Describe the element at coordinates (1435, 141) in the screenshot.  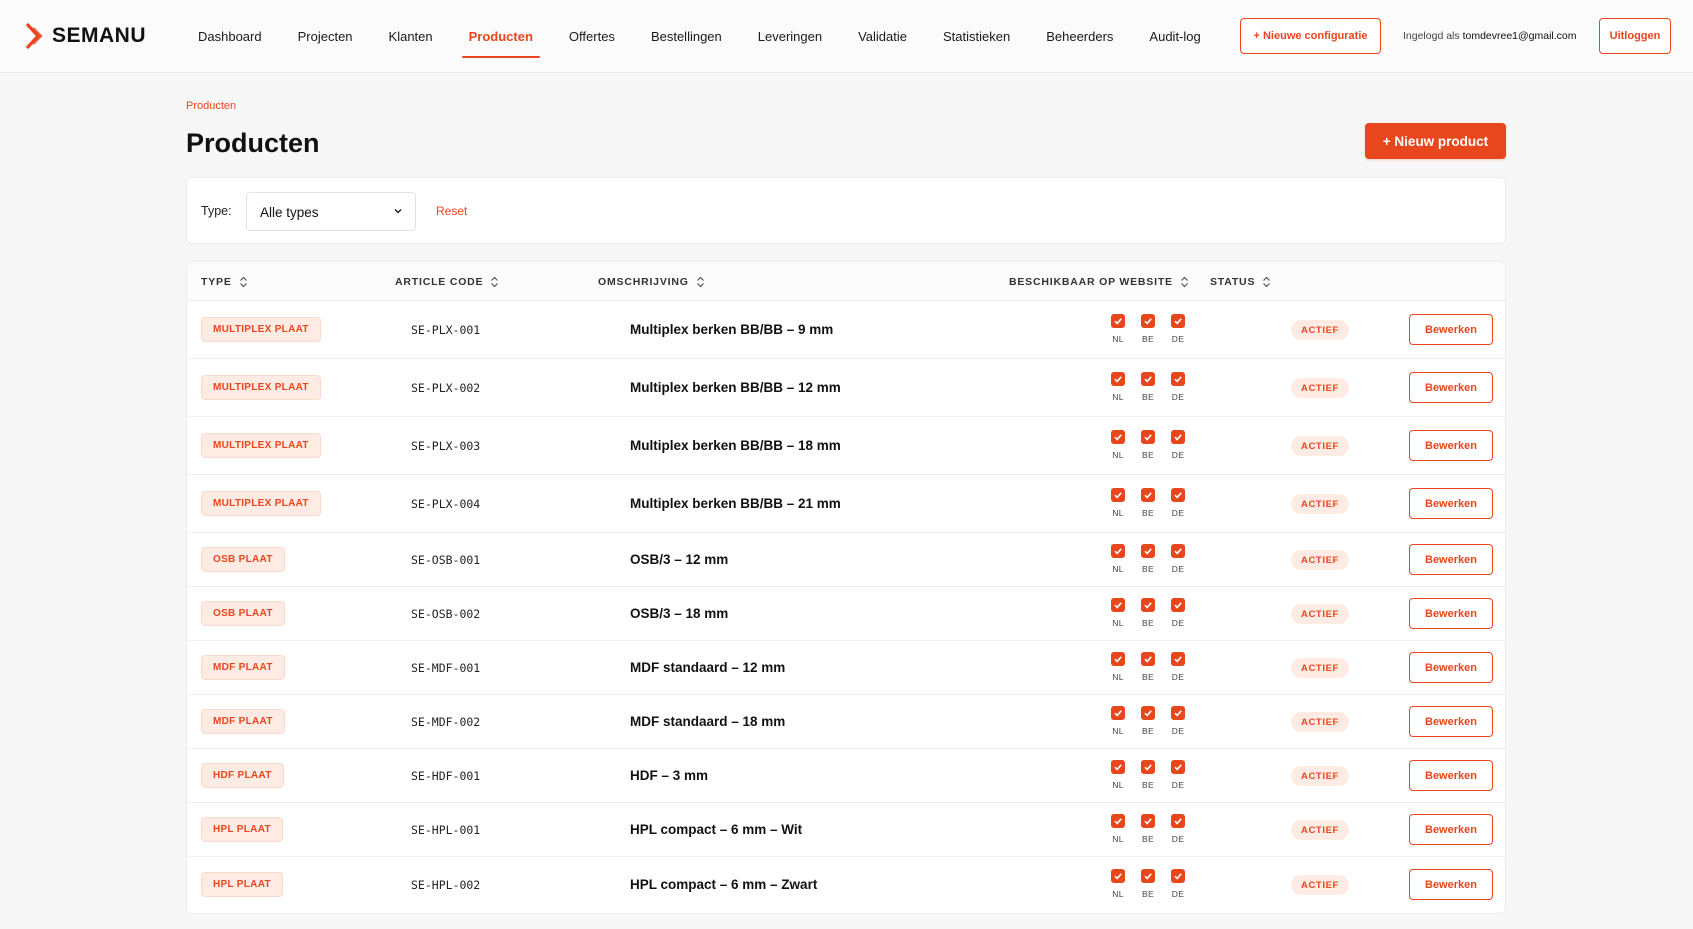
I see `new-product-button: + Nieuw product` at that location.